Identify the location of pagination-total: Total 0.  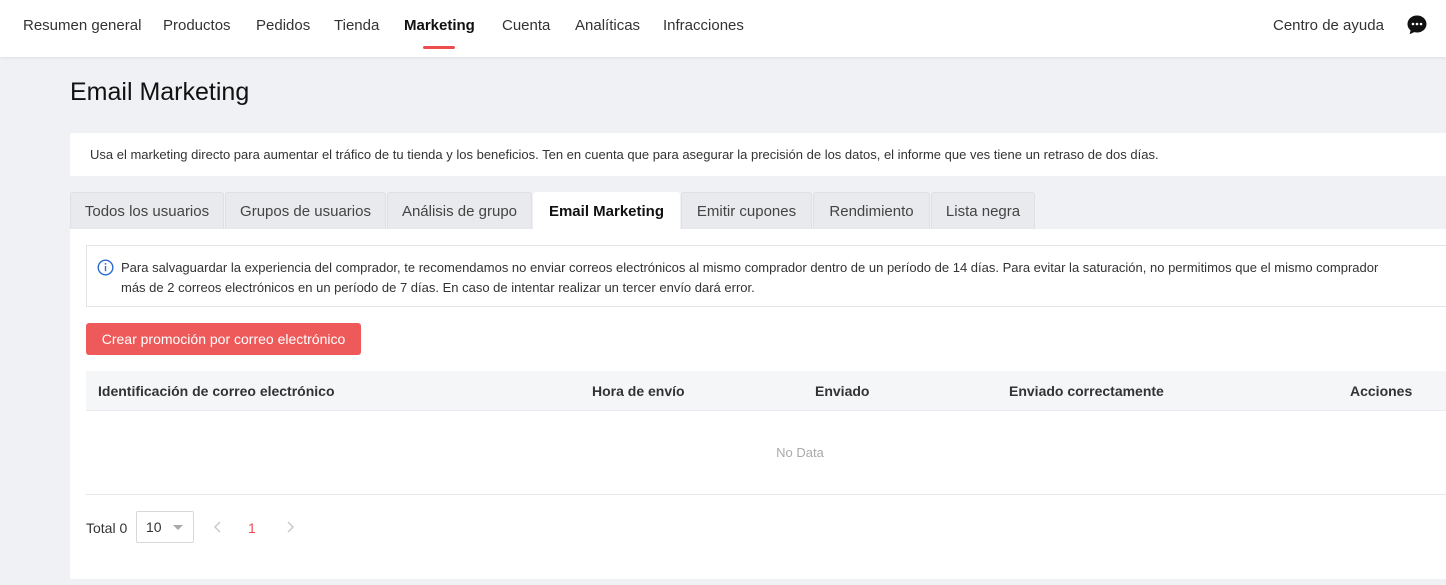
(107, 528).